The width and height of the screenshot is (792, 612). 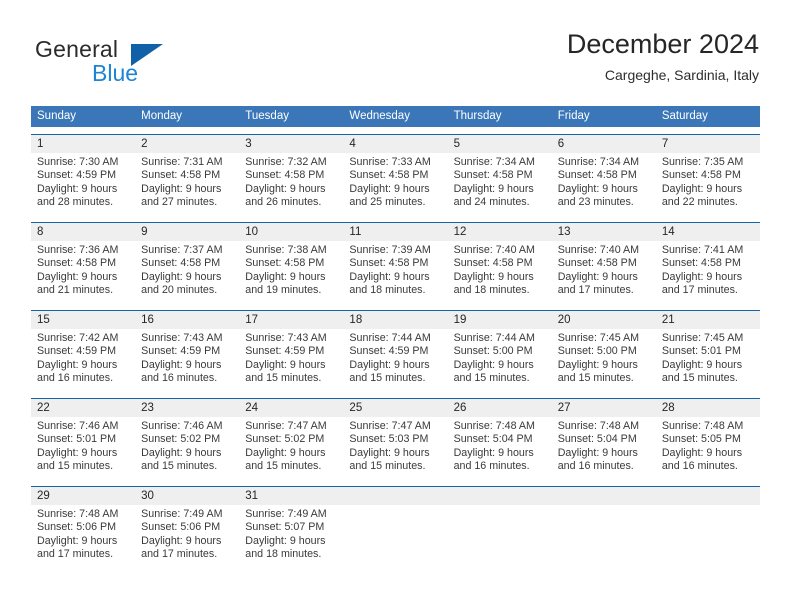 I want to click on logo-text-general: General, so click(x=77, y=49).